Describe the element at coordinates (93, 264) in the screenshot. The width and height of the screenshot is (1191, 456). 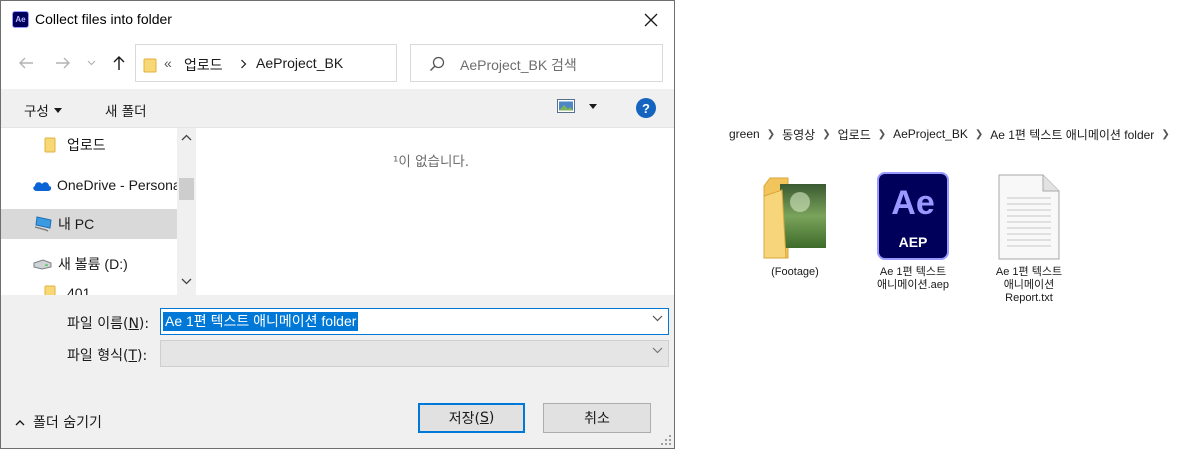
I see `nav-item-label: 새 볼륨 (D:)` at that location.